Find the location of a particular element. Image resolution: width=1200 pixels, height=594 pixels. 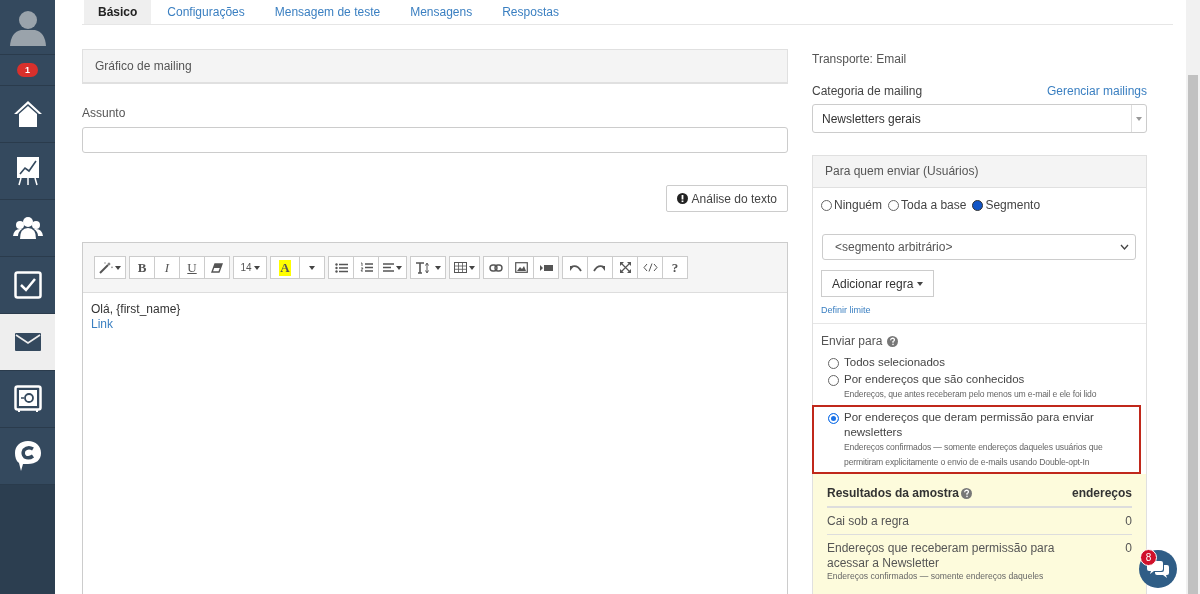

subject-field is located at coordinates (435, 140).